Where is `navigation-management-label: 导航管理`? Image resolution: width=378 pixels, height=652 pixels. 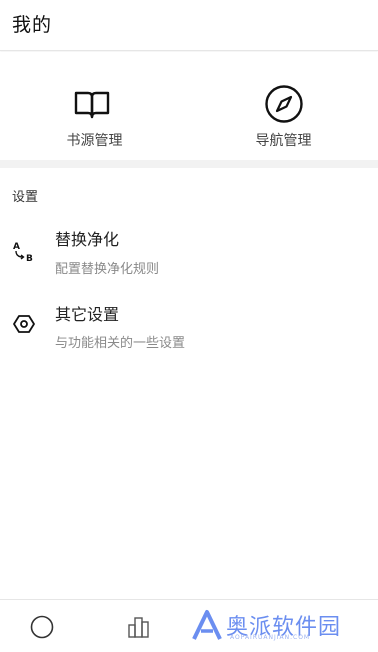
navigation-management-label: 导航管理 is located at coordinates (283, 141).